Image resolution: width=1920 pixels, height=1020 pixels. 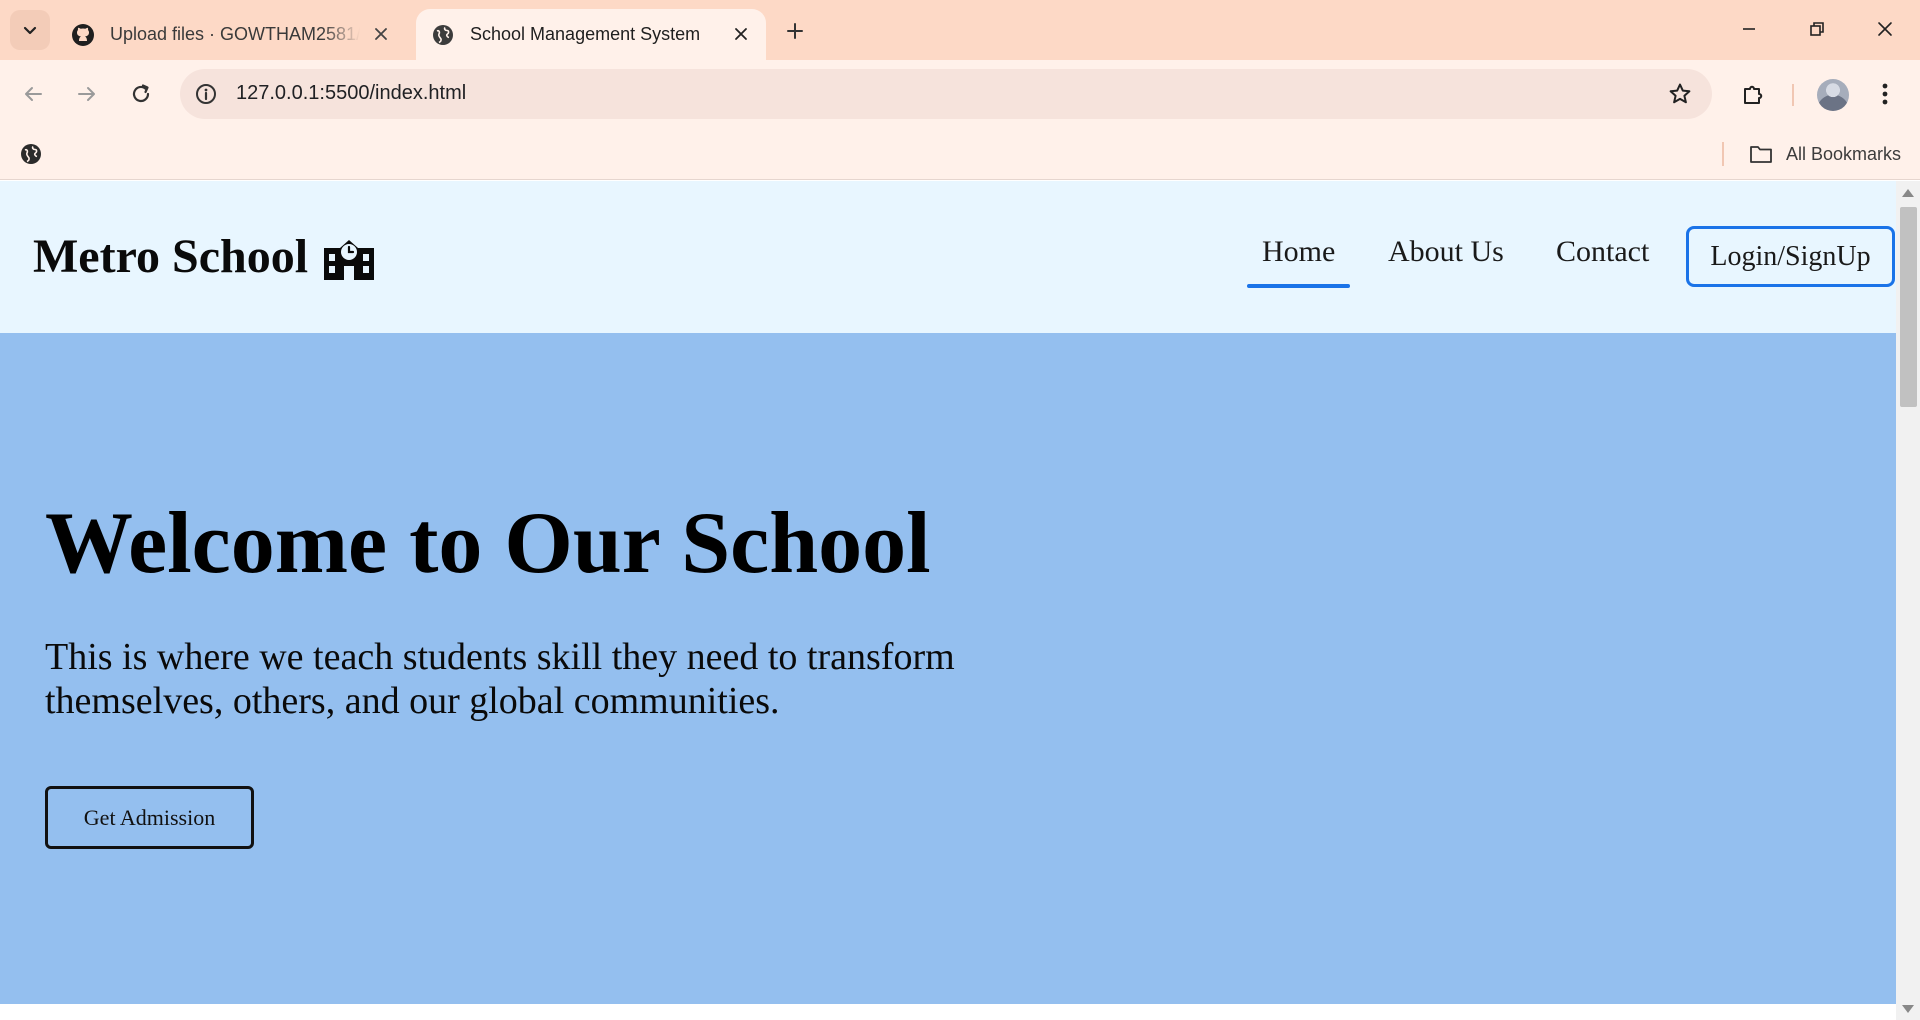 I want to click on puzzle-icon, so click(x=1753, y=94).